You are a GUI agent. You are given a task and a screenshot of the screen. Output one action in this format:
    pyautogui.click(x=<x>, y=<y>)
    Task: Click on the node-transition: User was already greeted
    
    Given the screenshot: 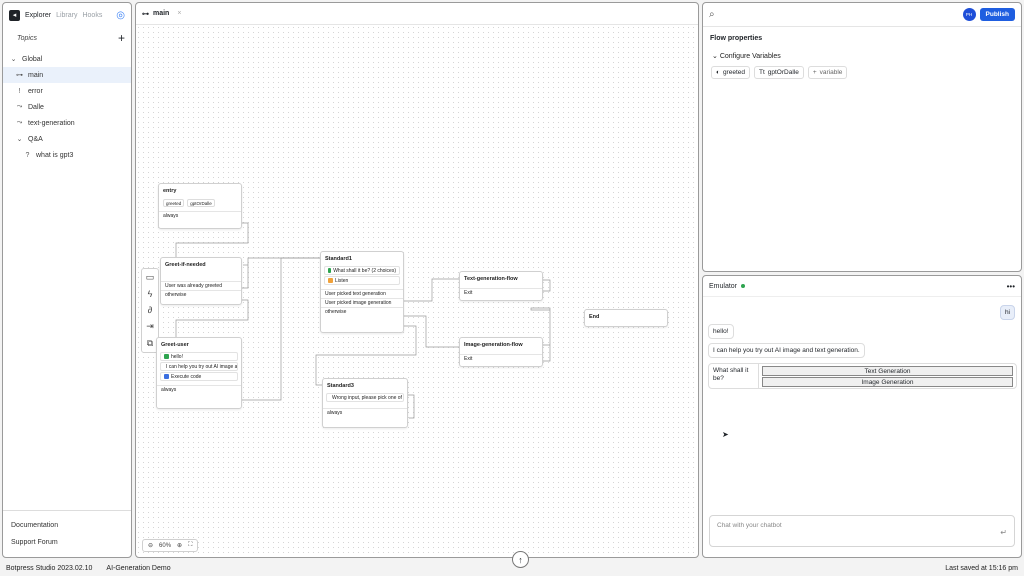 What is the action you would take?
    pyautogui.click(x=201, y=285)
    